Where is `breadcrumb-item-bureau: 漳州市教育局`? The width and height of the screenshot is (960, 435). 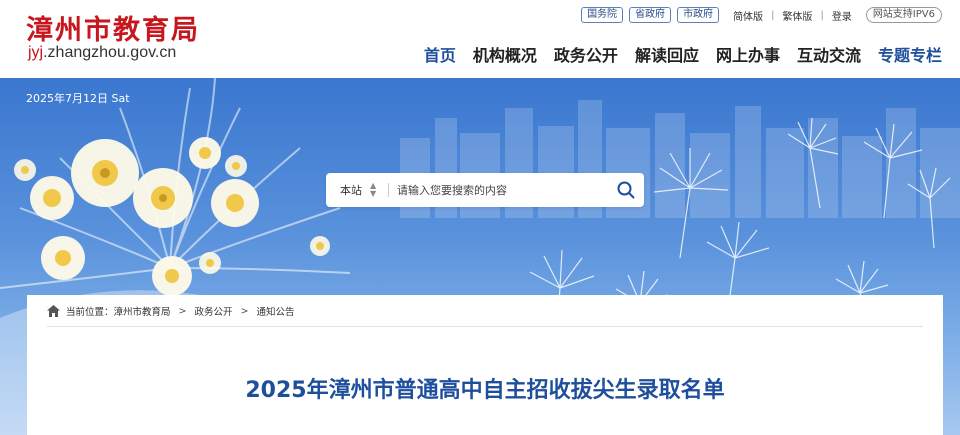 breadcrumb-item-bureau: 漳州市教育局 is located at coordinates (142, 311).